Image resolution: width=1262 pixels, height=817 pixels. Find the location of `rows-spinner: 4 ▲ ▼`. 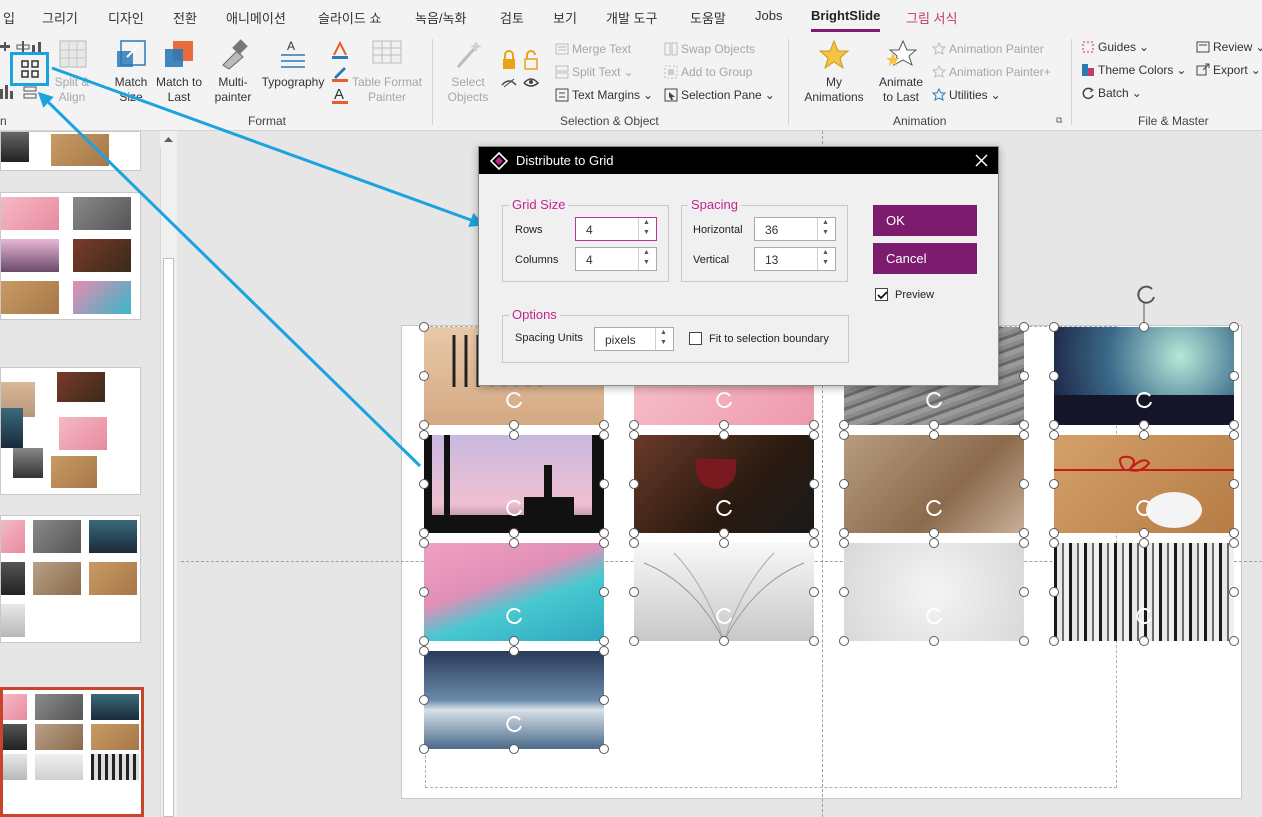

rows-spinner: 4 ▲ ▼ is located at coordinates (616, 229).